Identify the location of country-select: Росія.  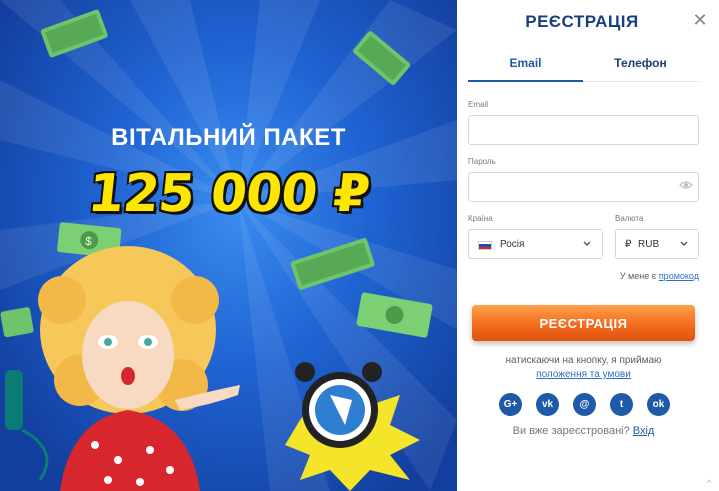
(535, 244).